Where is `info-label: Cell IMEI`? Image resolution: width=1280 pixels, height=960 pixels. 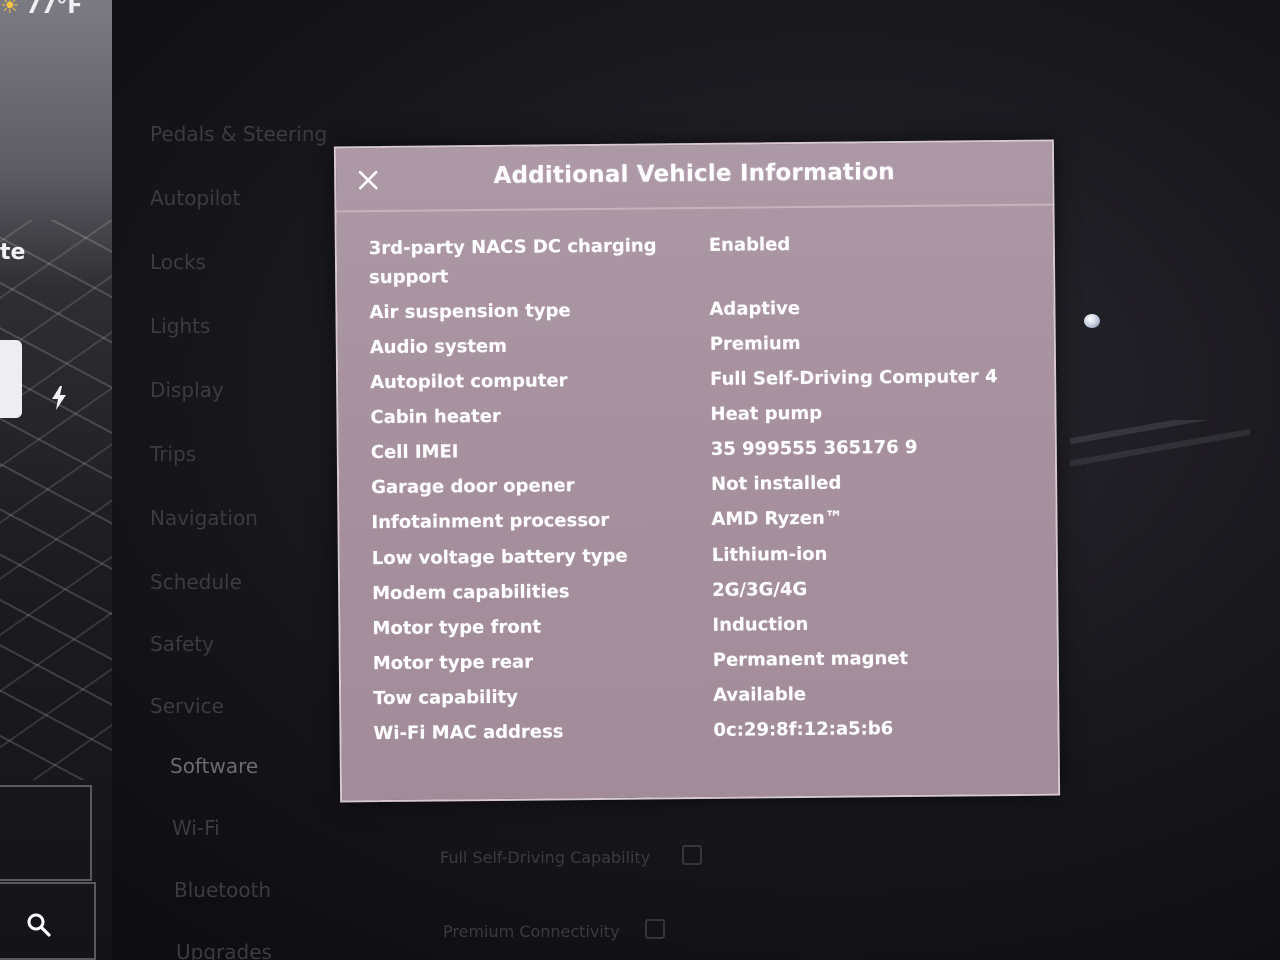 info-label: Cell IMEI is located at coordinates (414, 452).